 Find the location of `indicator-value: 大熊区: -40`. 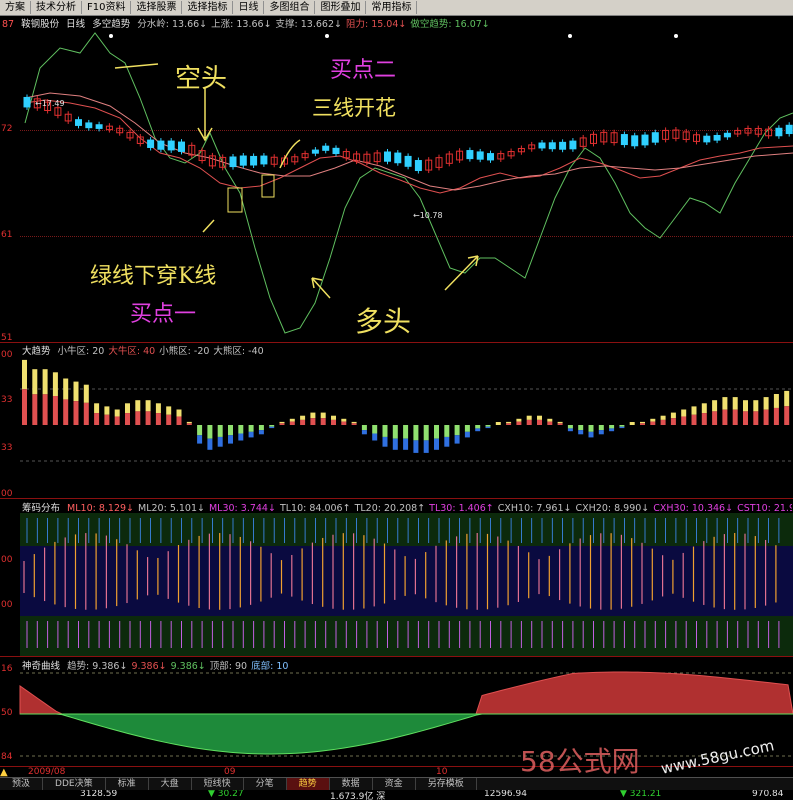

indicator-value: 大熊区: -40 is located at coordinates (238, 350).